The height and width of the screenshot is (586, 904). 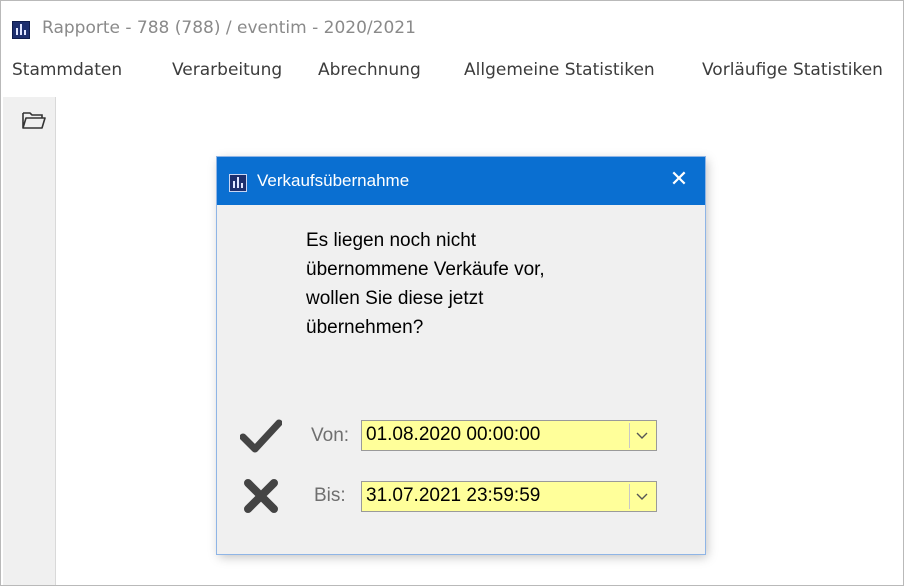 What do you see at coordinates (261, 496) in the screenshot?
I see `cancel-cross-icon` at bounding box center [261, 496].